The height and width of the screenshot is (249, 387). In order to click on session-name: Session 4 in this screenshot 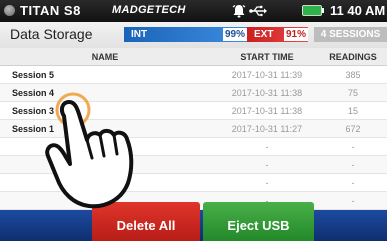, I will do `click(33, 93)`.